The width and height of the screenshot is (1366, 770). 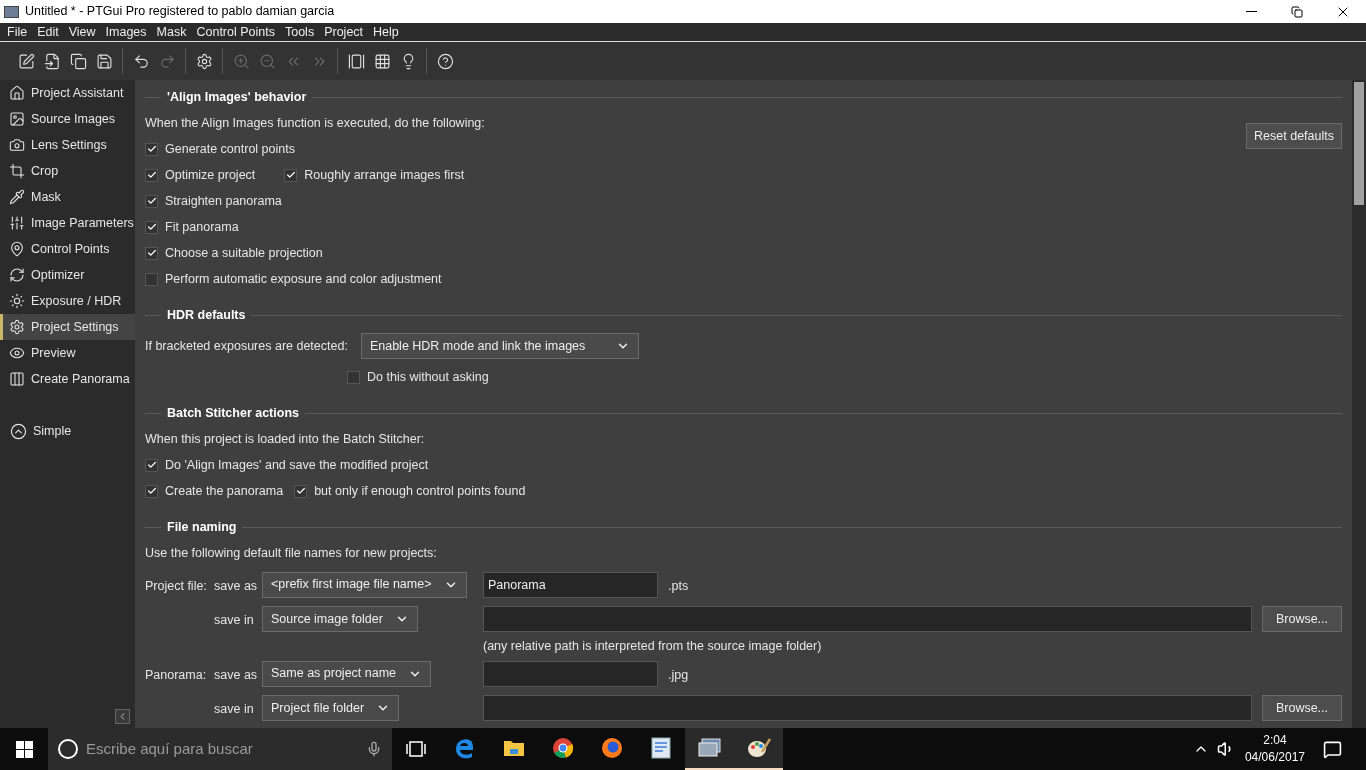 I want to click on task-view-icon, so click(x=416, y=749).